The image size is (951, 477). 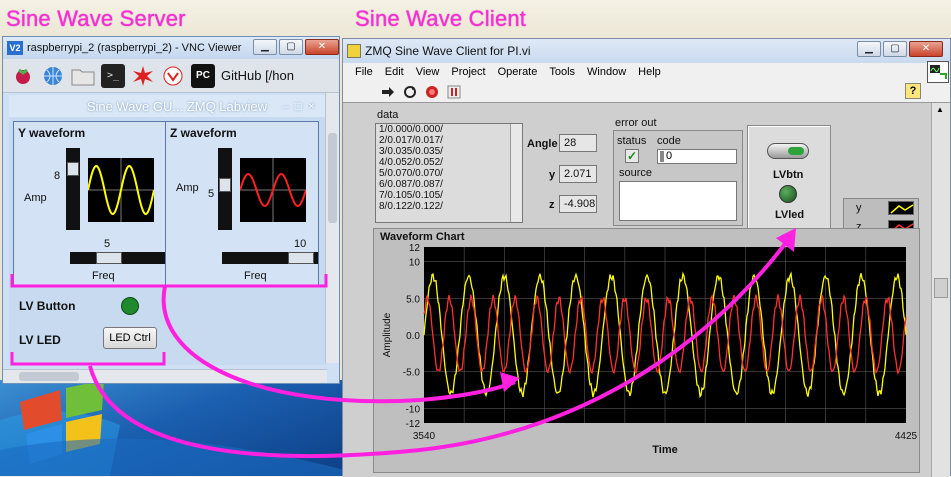 I want to click on y-freq-slider-thumb, so click(x=109, y=258).